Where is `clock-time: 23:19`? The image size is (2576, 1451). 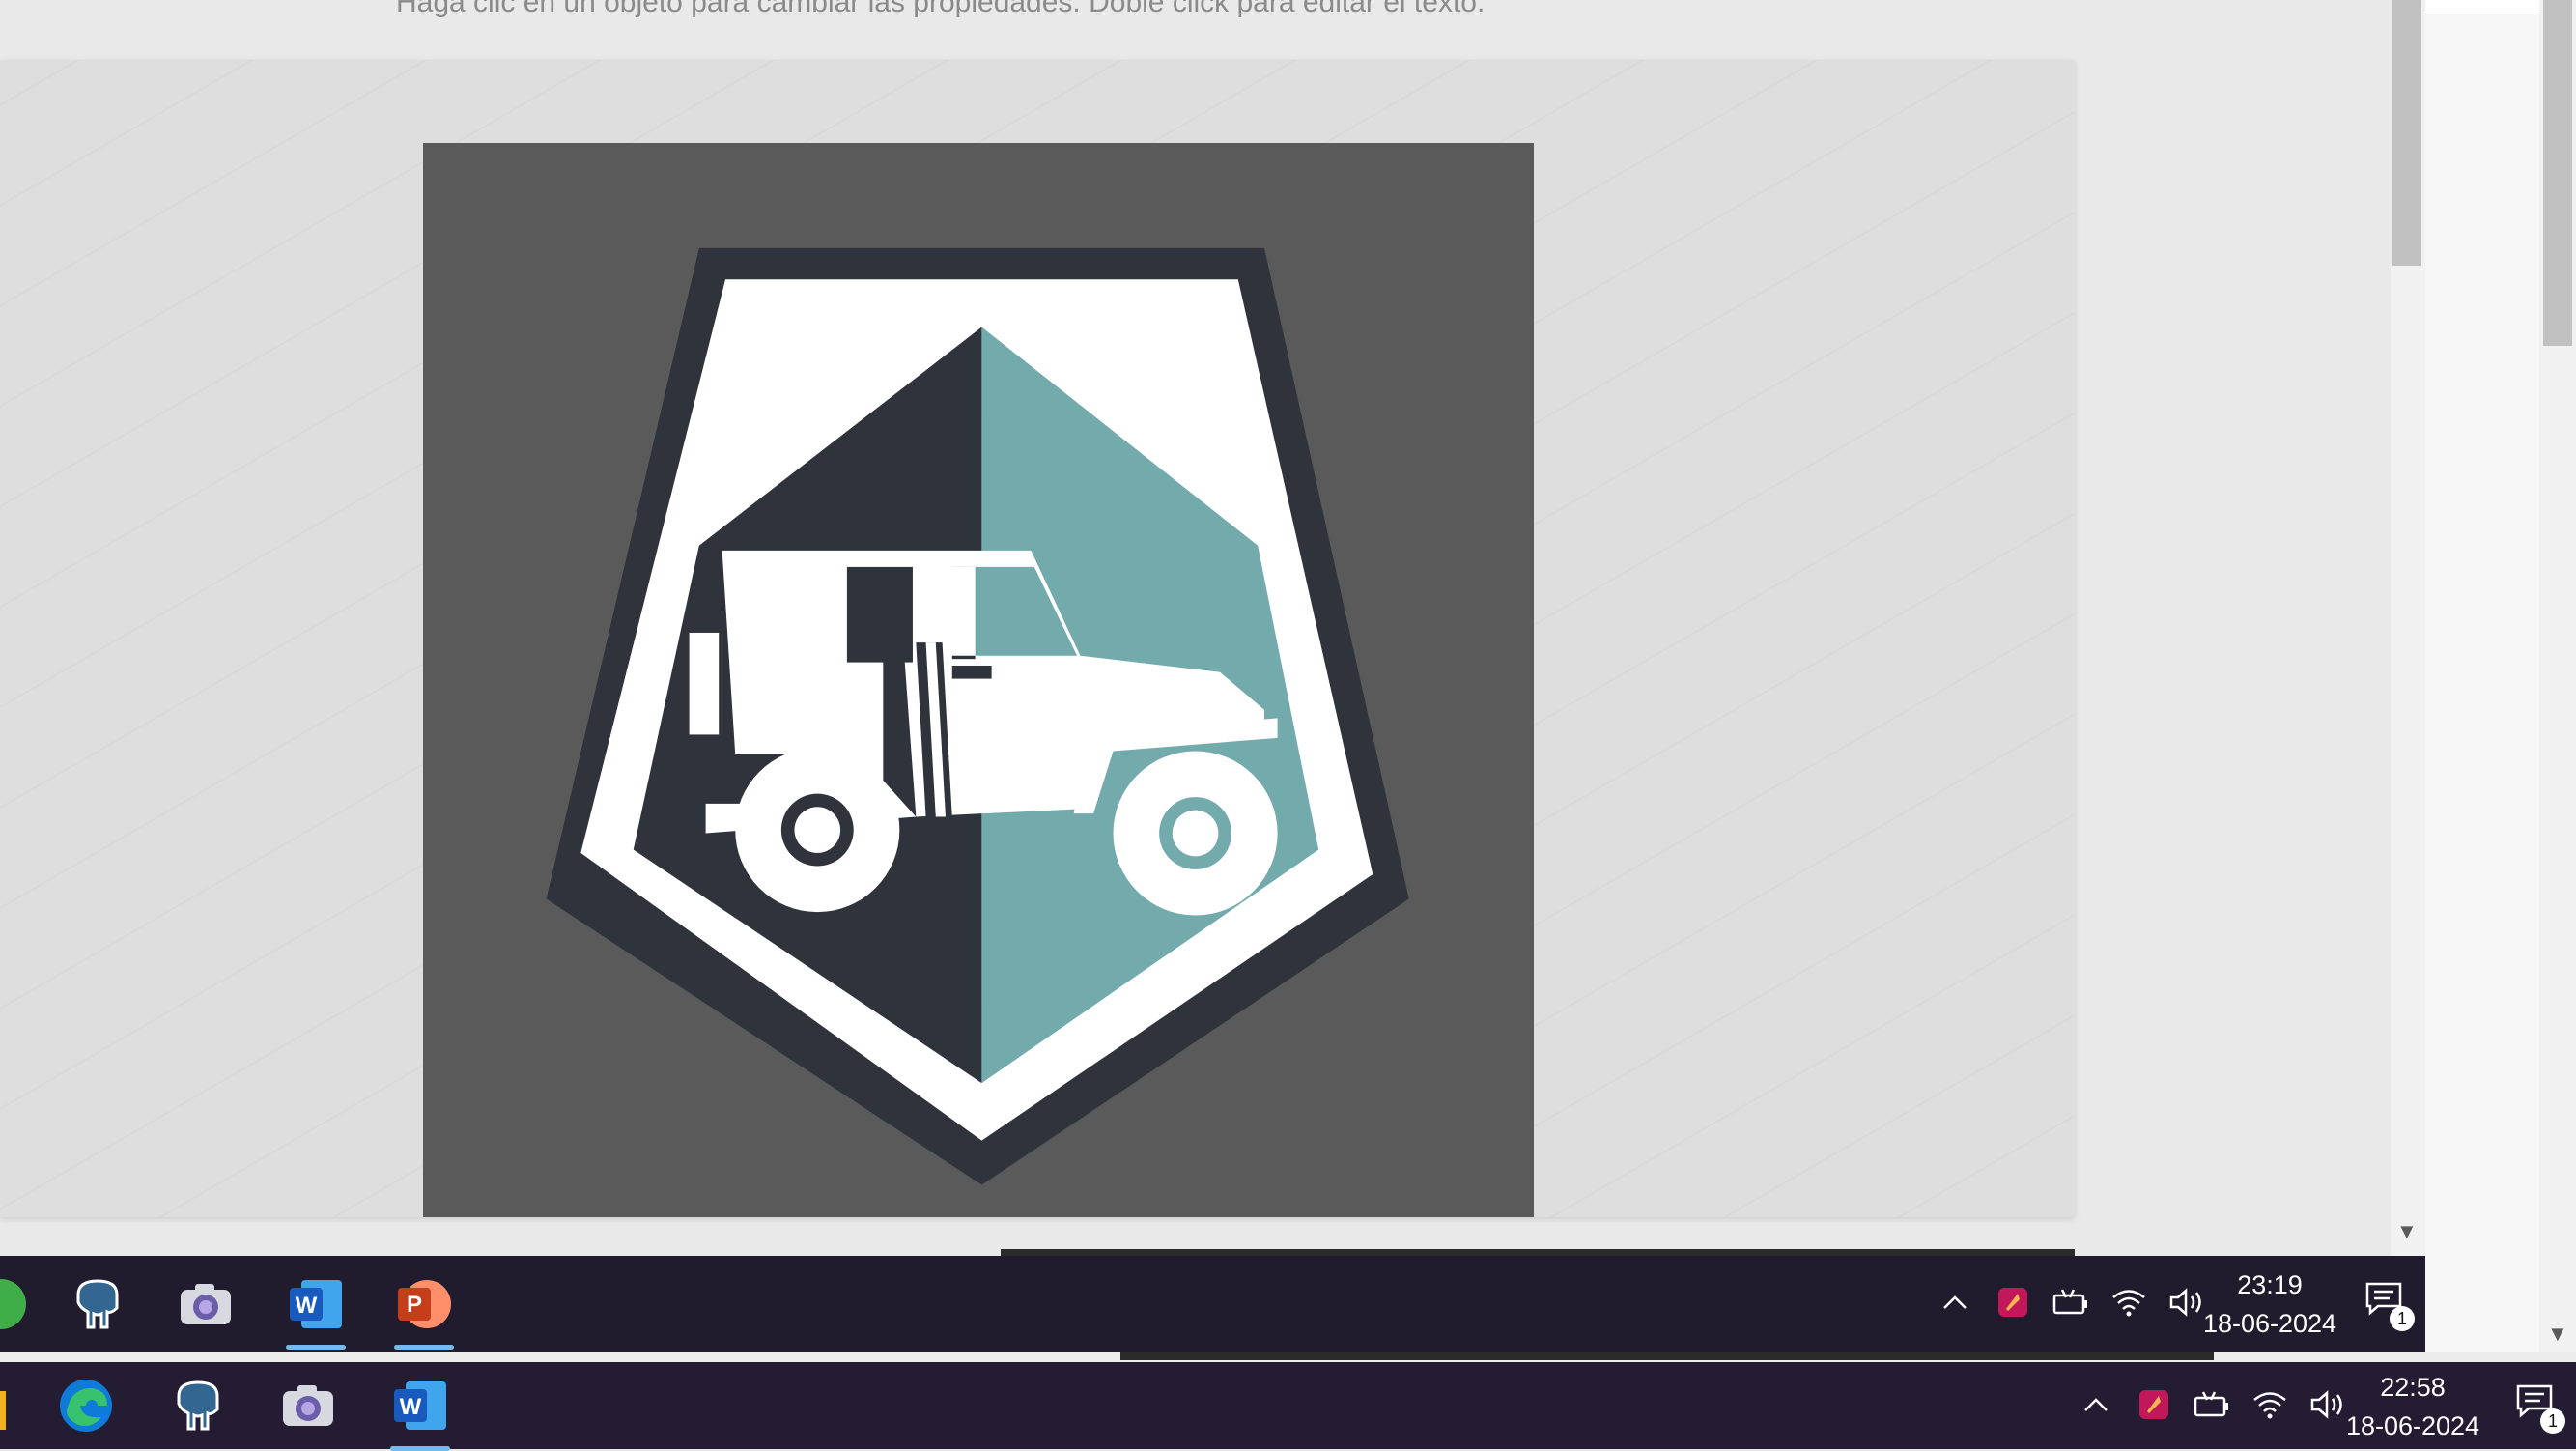 clock-time: 23:19 is located at coordinates (2270, 1284).